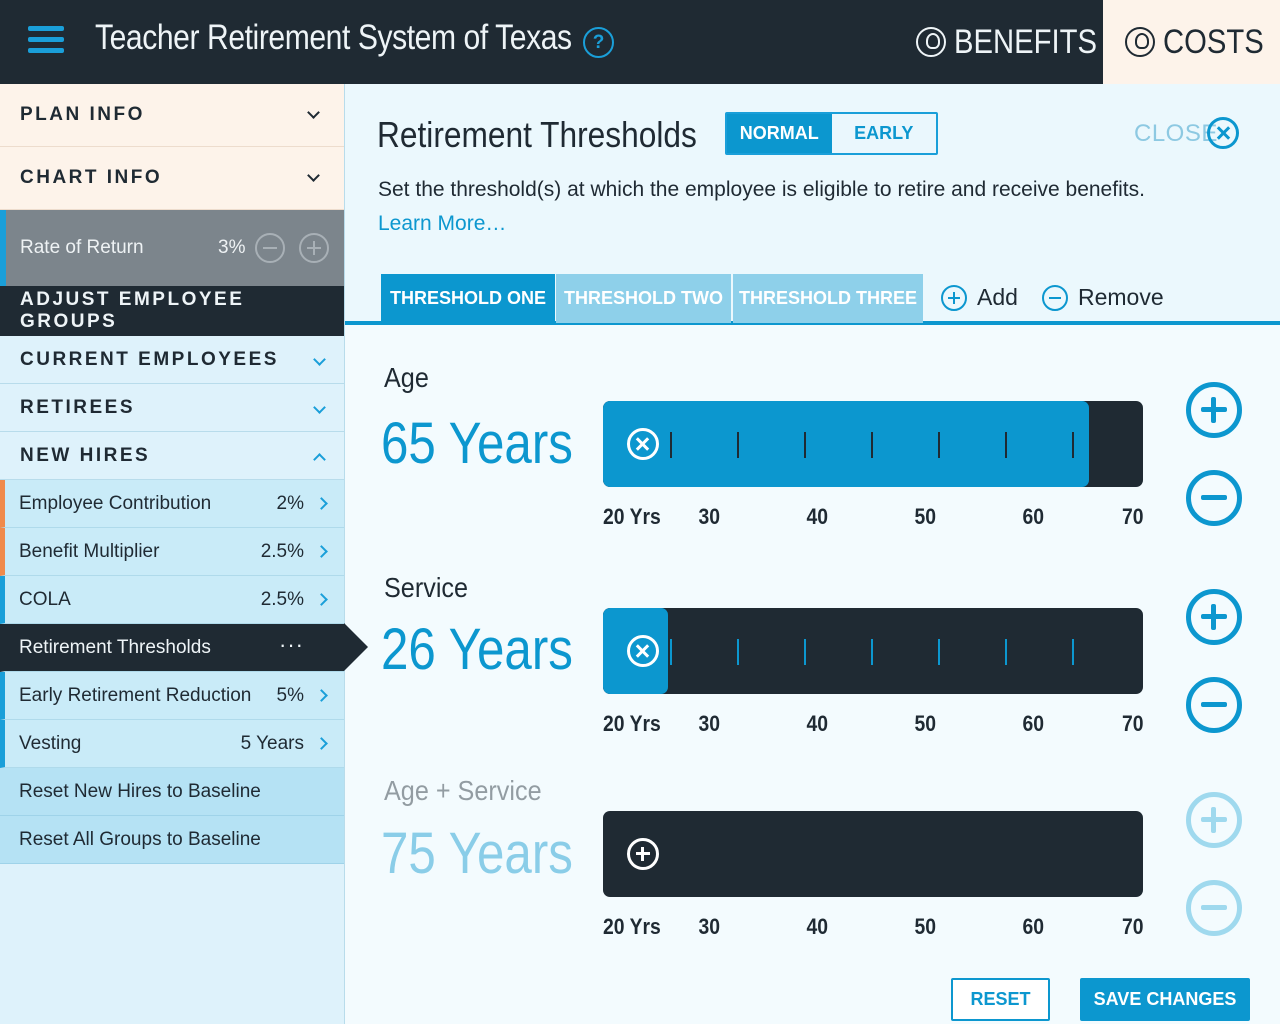 The height and width of the screenshot is (1024, 1280). I want to click on tab-threshold-one: THRESHOLD ONE, so click(468, 298).